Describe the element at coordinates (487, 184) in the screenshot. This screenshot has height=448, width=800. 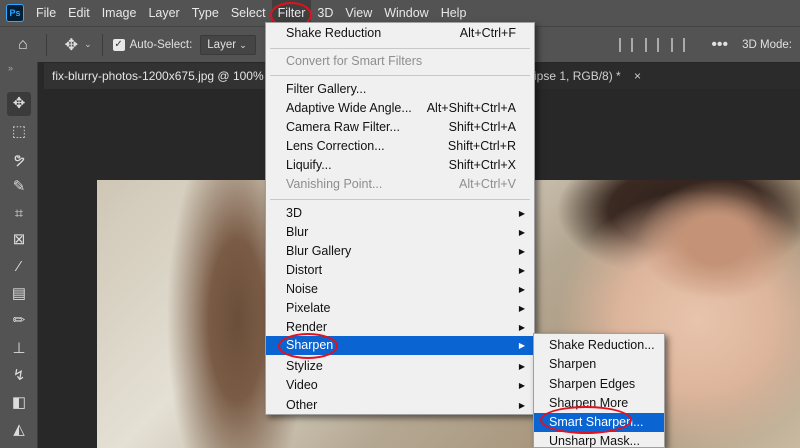
I see `menu-item-shortcut: Alt+Ctrl+V` at that location.